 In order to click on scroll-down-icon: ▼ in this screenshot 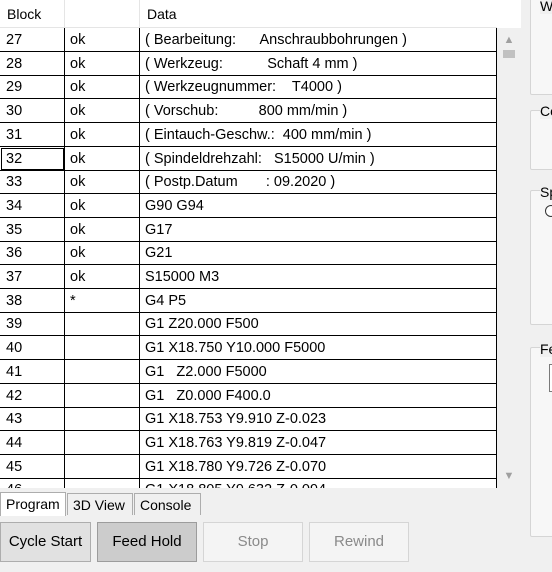, I will do `click(509, 476)`.